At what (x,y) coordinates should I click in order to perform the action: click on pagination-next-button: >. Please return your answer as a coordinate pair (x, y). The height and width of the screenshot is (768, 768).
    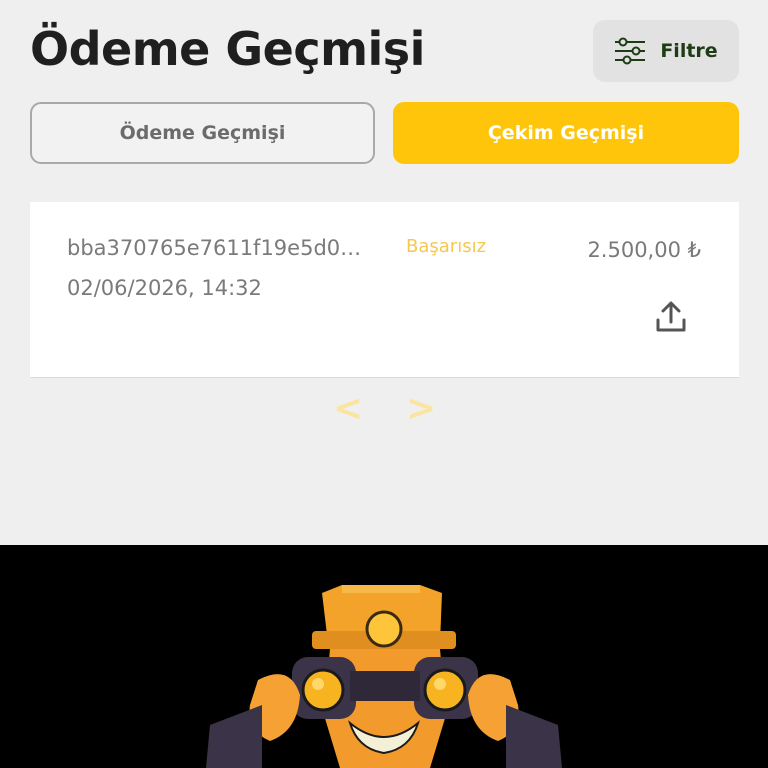
    Looking at the image, I should click on (421, 408).